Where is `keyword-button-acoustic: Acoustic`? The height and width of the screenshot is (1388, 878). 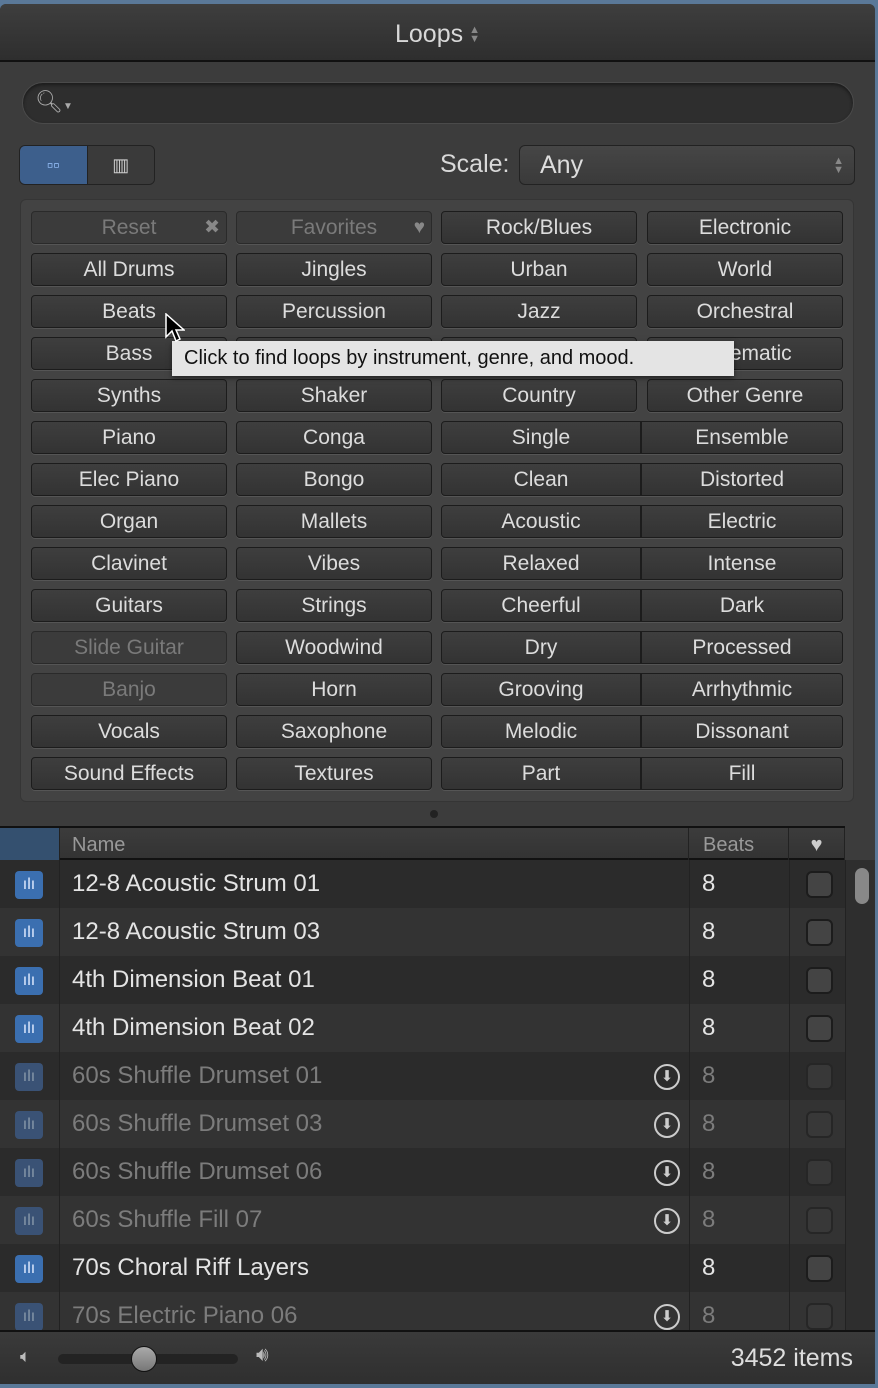
keyword-button-acoustic: Acoustic is located at coordinates (541, 521).